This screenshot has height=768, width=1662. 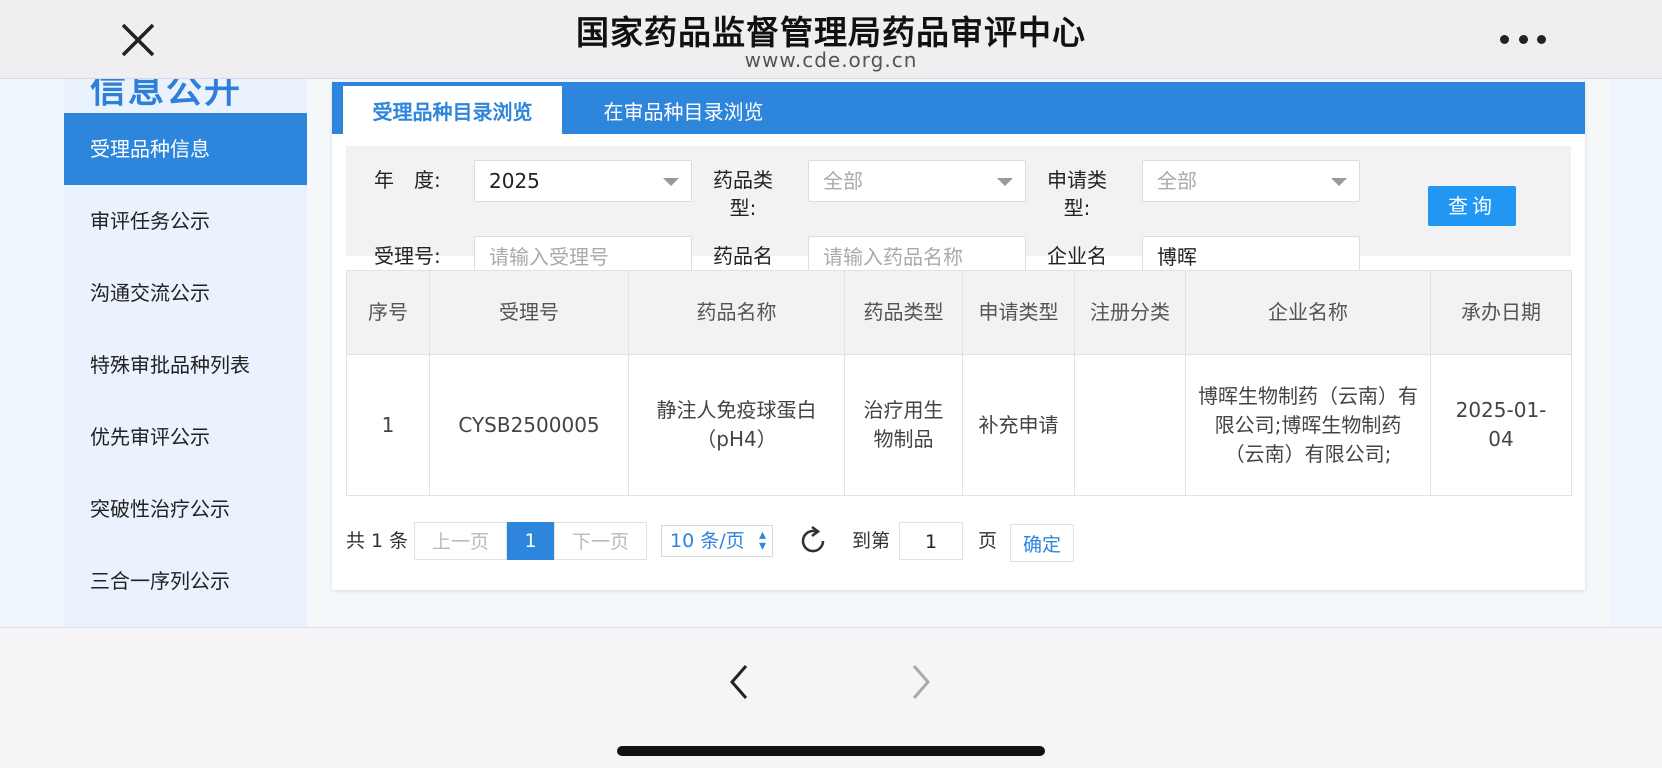 I want to click on page-size-select: 10 条/页 ▴ ▾, so click(x=717, y=541).